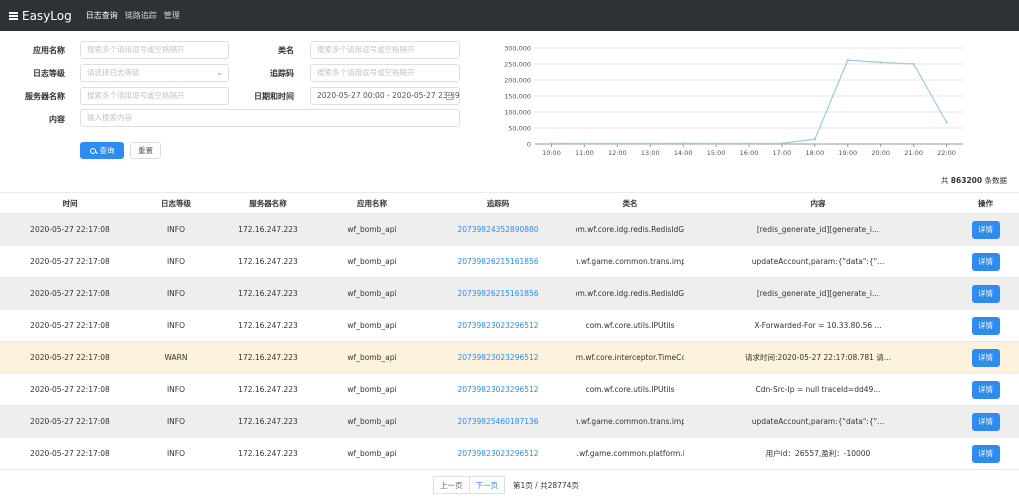 The width and height of the screenshot is (1019, 500). What do you see at coordinates (219, 72) in the screenshot?
I see `chevron-down-icon: ⌄` at bounding box center [219, 72].